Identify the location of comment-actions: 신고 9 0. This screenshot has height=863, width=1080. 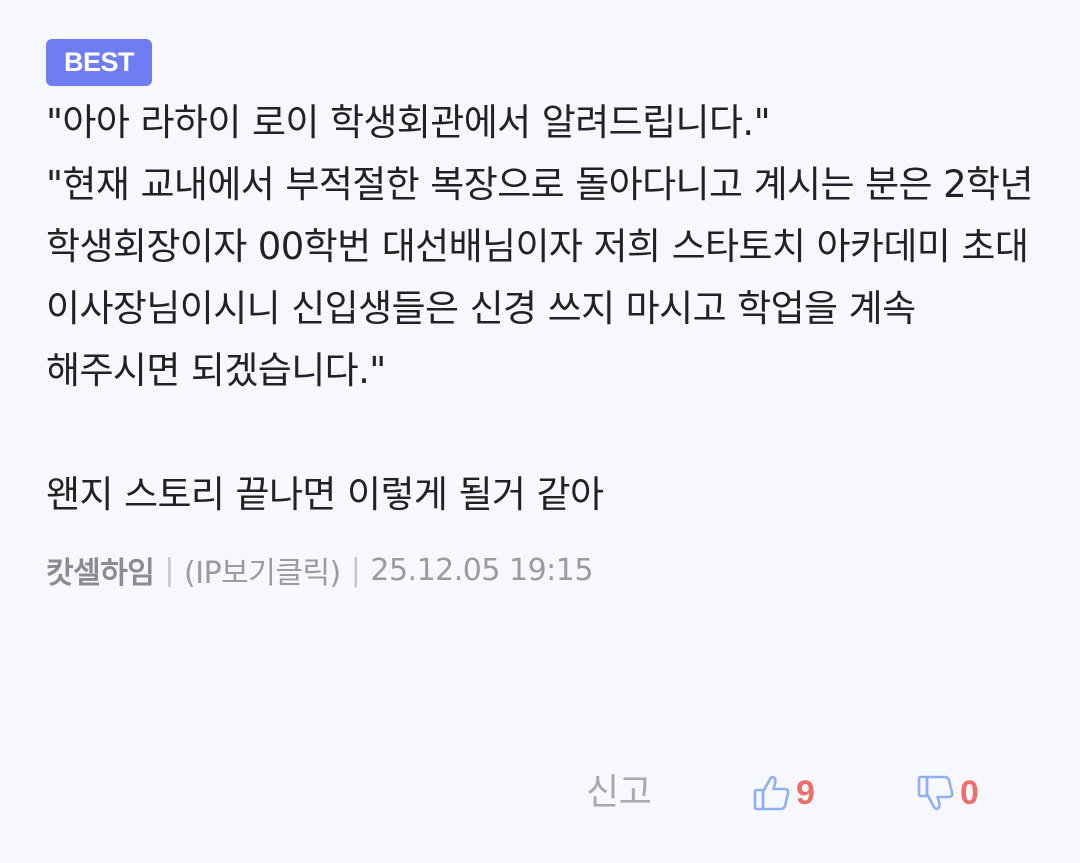
(540, 793).